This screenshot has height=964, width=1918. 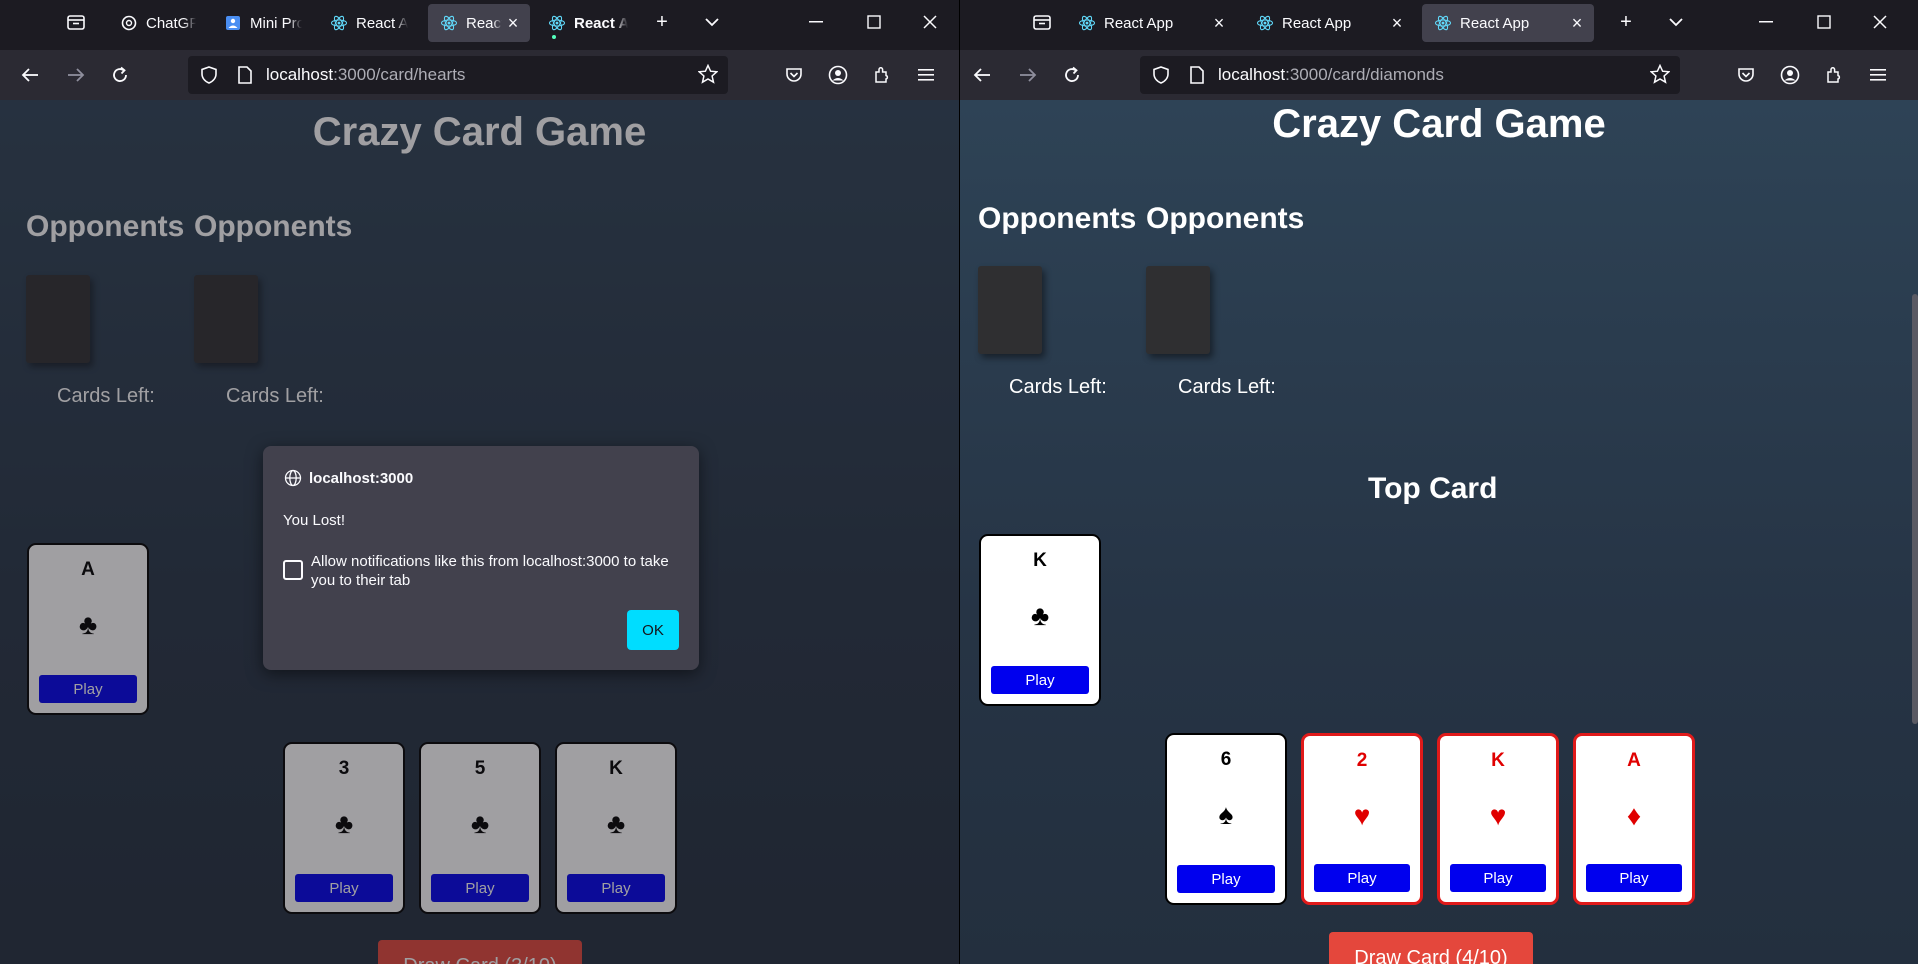 What do you see at coordinates (273, 226) in the screenshot?
I see `opponent-heading: Opponents` at bounding box center [273, 226].